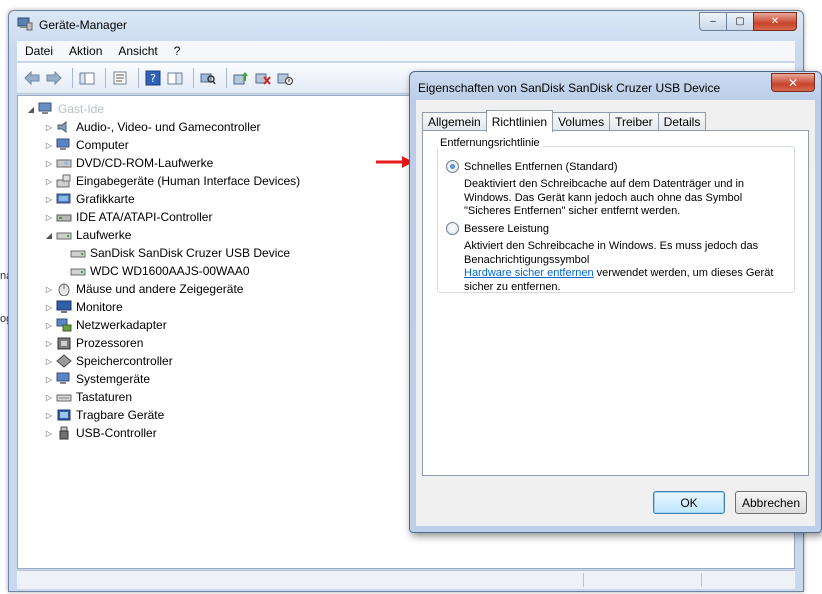 This screenshot has height=594, width=822. I want to click on menu-datei: Datei, so click(39, 51).